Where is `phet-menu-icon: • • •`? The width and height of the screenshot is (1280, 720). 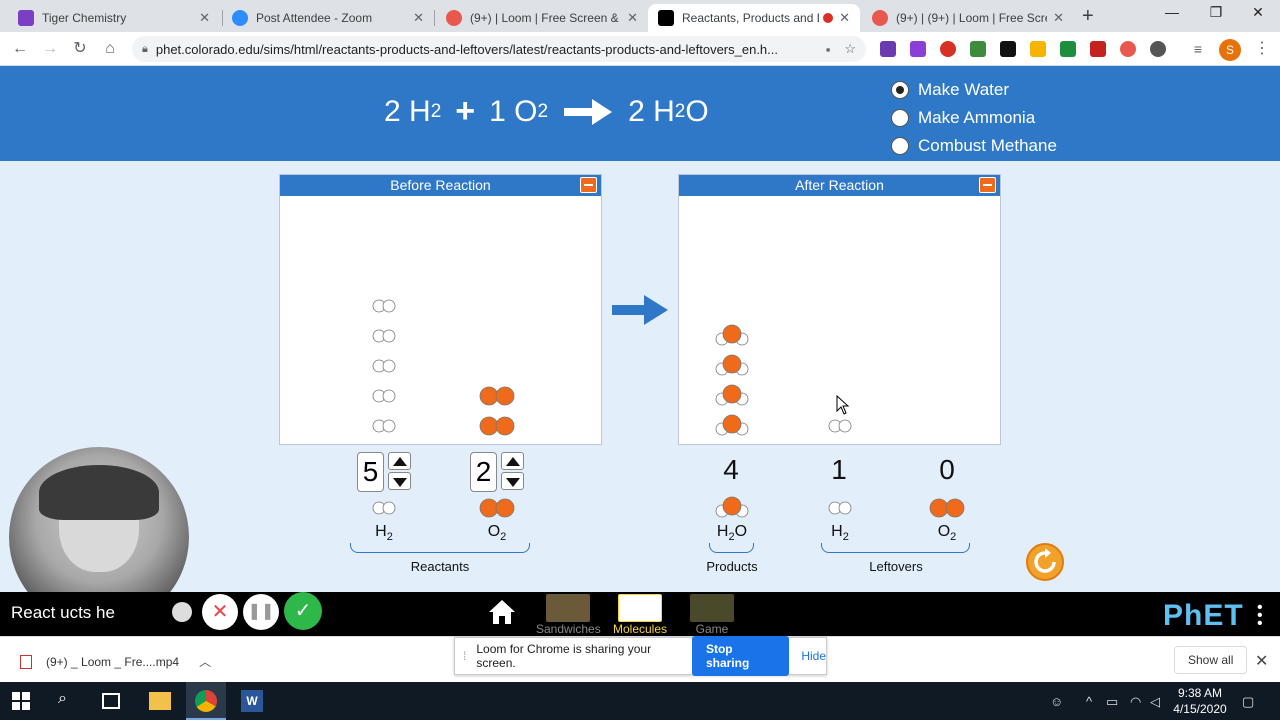 phet-menu-icon: • • • is located at coordinates (1260, 616).